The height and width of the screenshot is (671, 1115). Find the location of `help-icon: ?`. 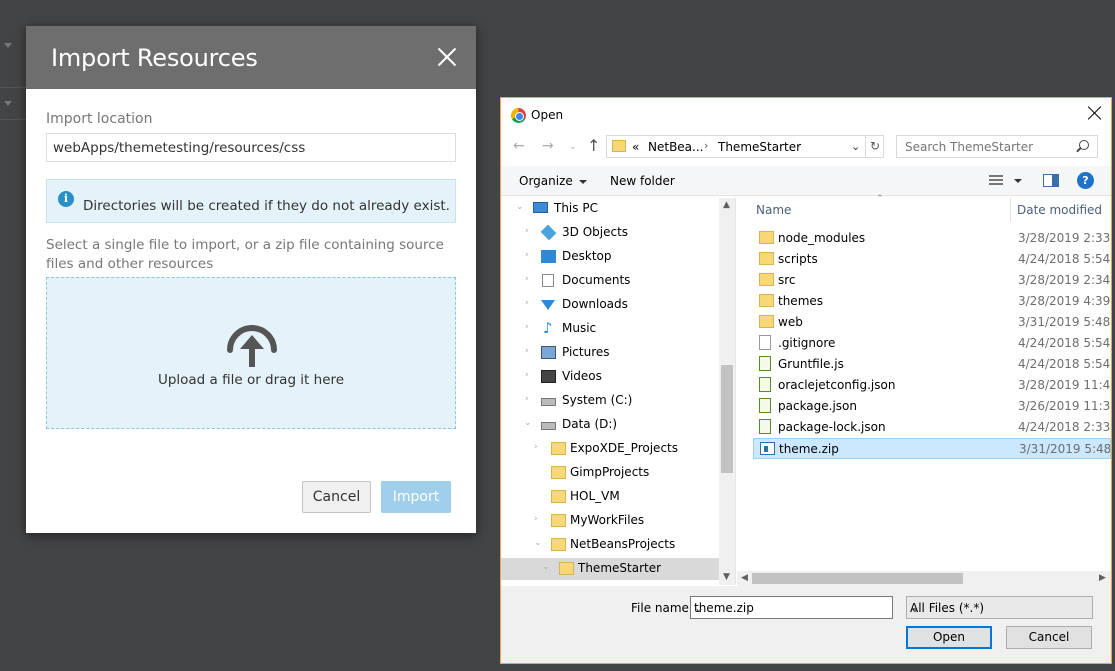

help-icon: ? is located at coordinates (1085, 180).